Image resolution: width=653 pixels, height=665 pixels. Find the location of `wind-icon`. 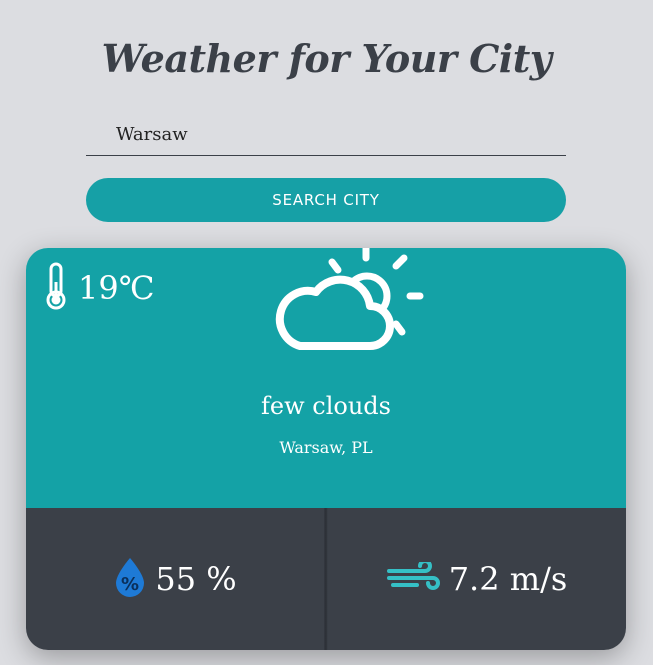

wind-icon is located at coordinates (413, 577).